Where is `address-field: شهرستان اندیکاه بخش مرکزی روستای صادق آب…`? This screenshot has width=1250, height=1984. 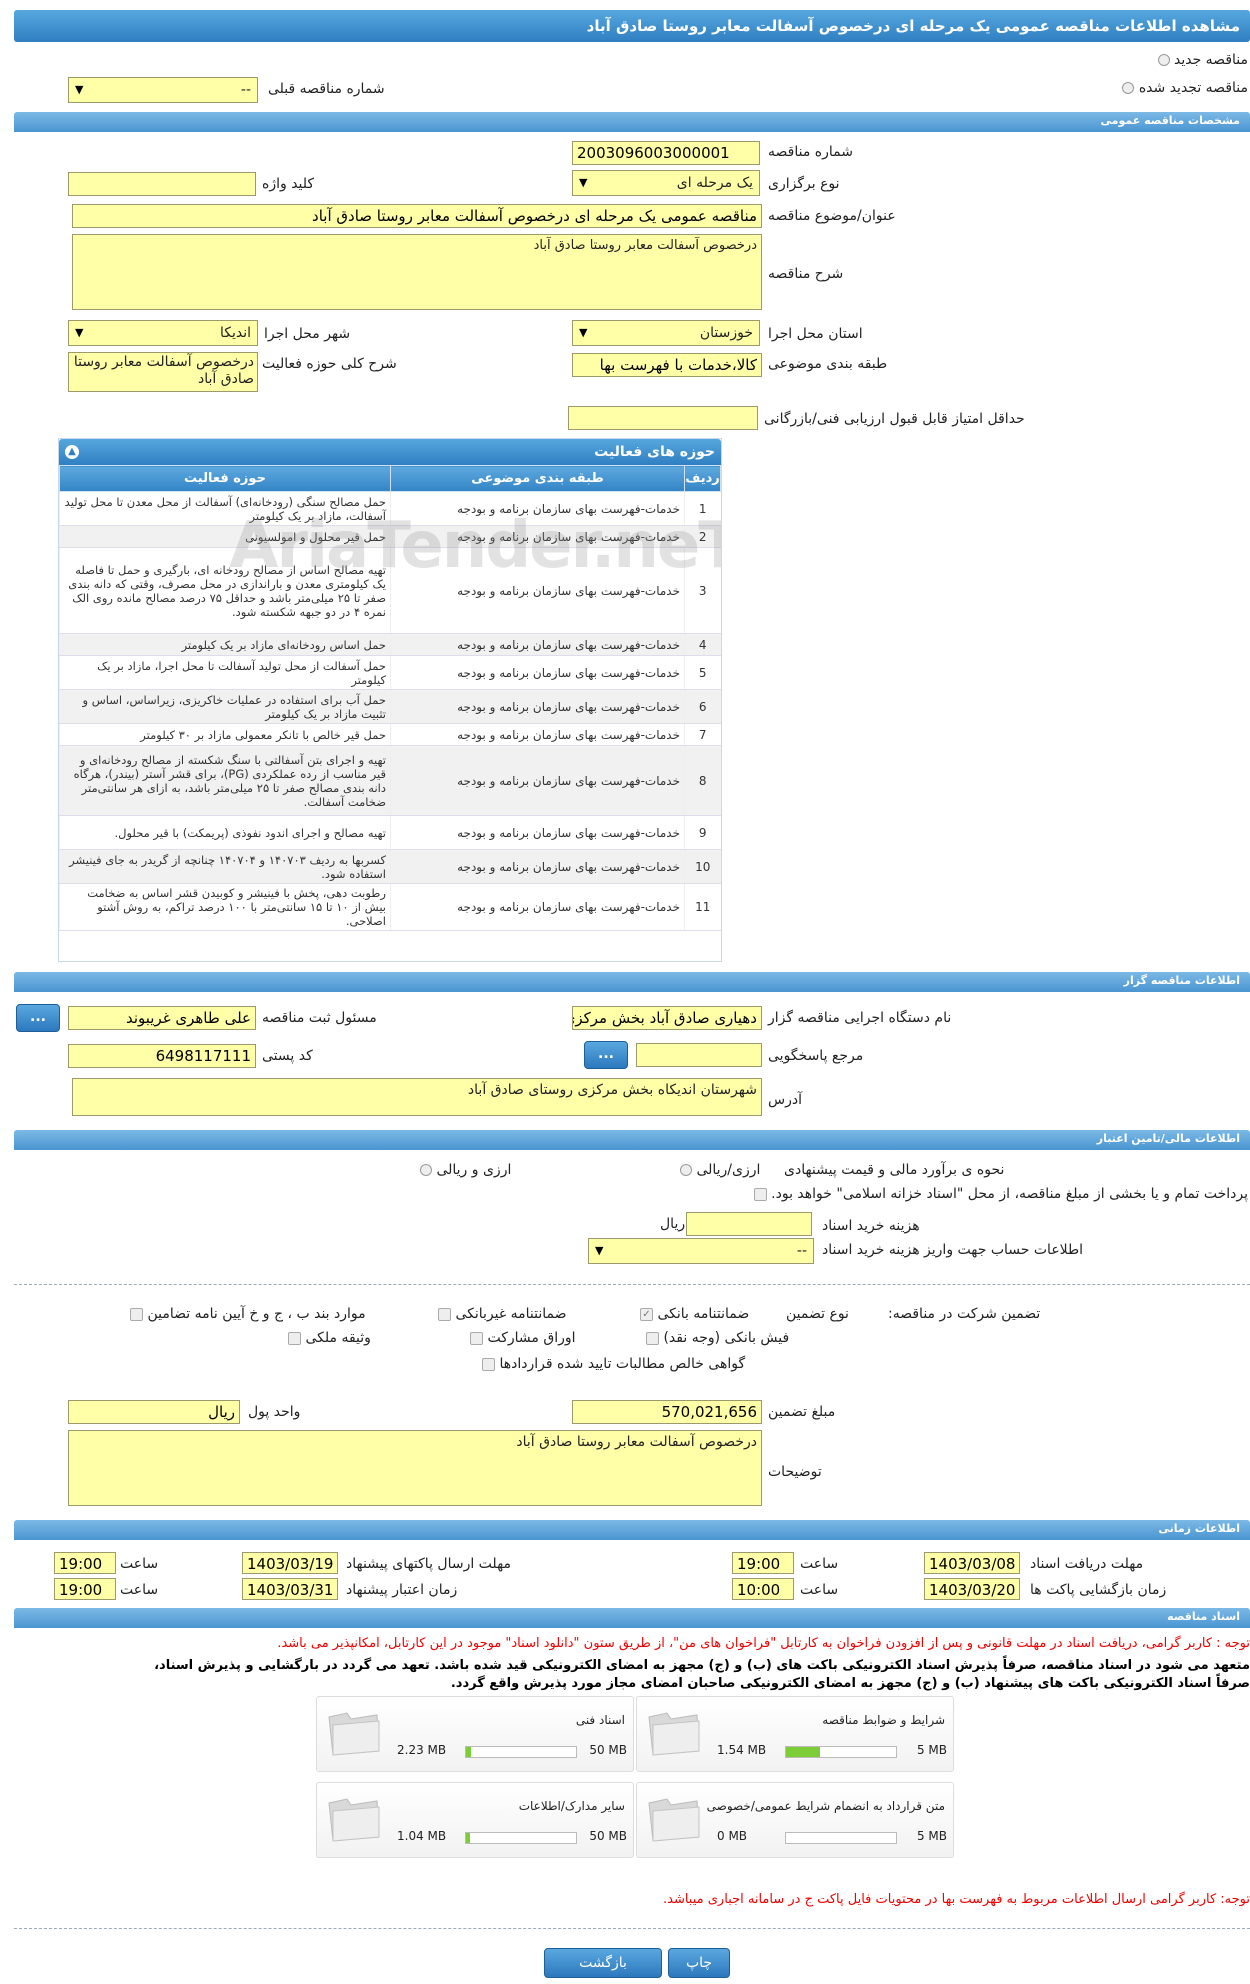
address-field: شهرستان اندیکاه بخش مرکزی روستای صادق آب… is located at coordinates (417, 1097).